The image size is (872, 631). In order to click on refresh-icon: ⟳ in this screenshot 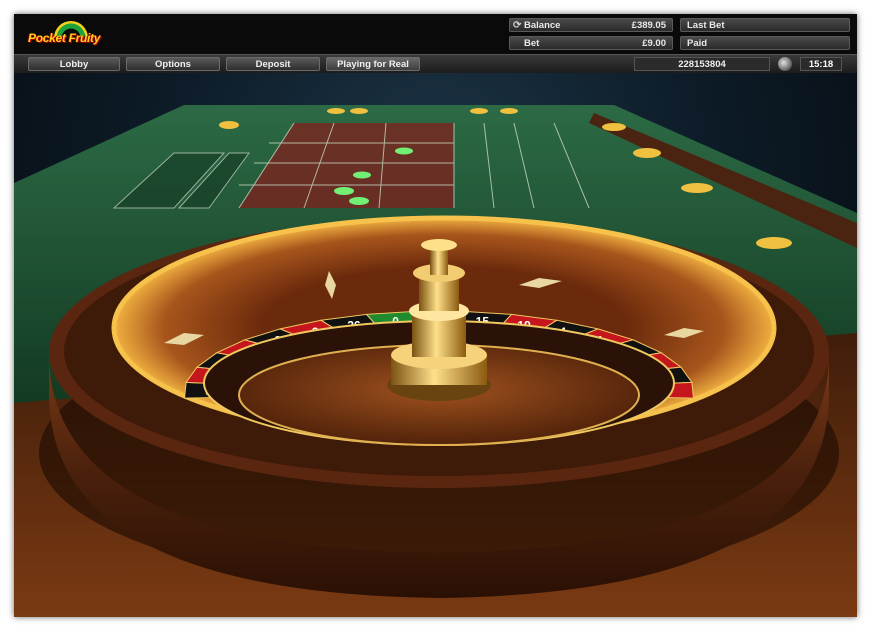, I will do `click(517, 26)`.